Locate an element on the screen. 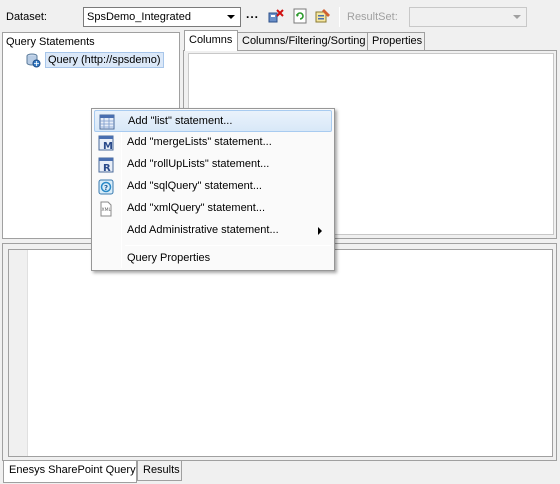 The image size is (560, 484). list-icon is located at coordinates (107, 122).